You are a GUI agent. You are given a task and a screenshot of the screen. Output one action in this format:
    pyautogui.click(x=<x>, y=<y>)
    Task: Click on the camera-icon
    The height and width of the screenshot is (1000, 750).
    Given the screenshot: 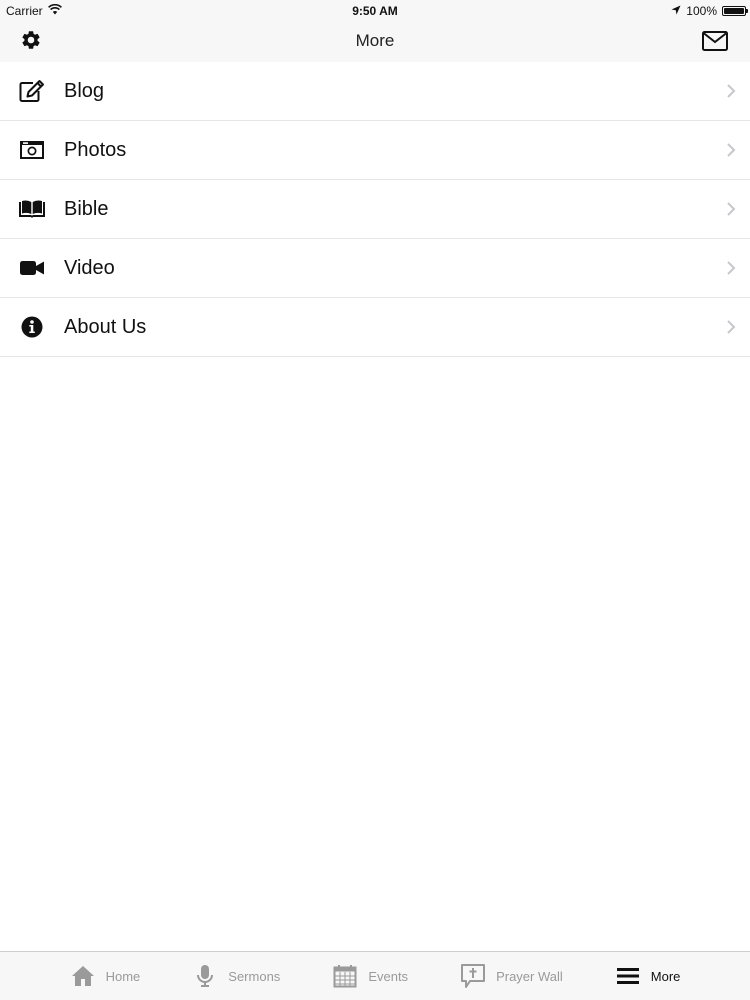 What is the action you would take?
    pyautogui.click(x=32, y=150)
    